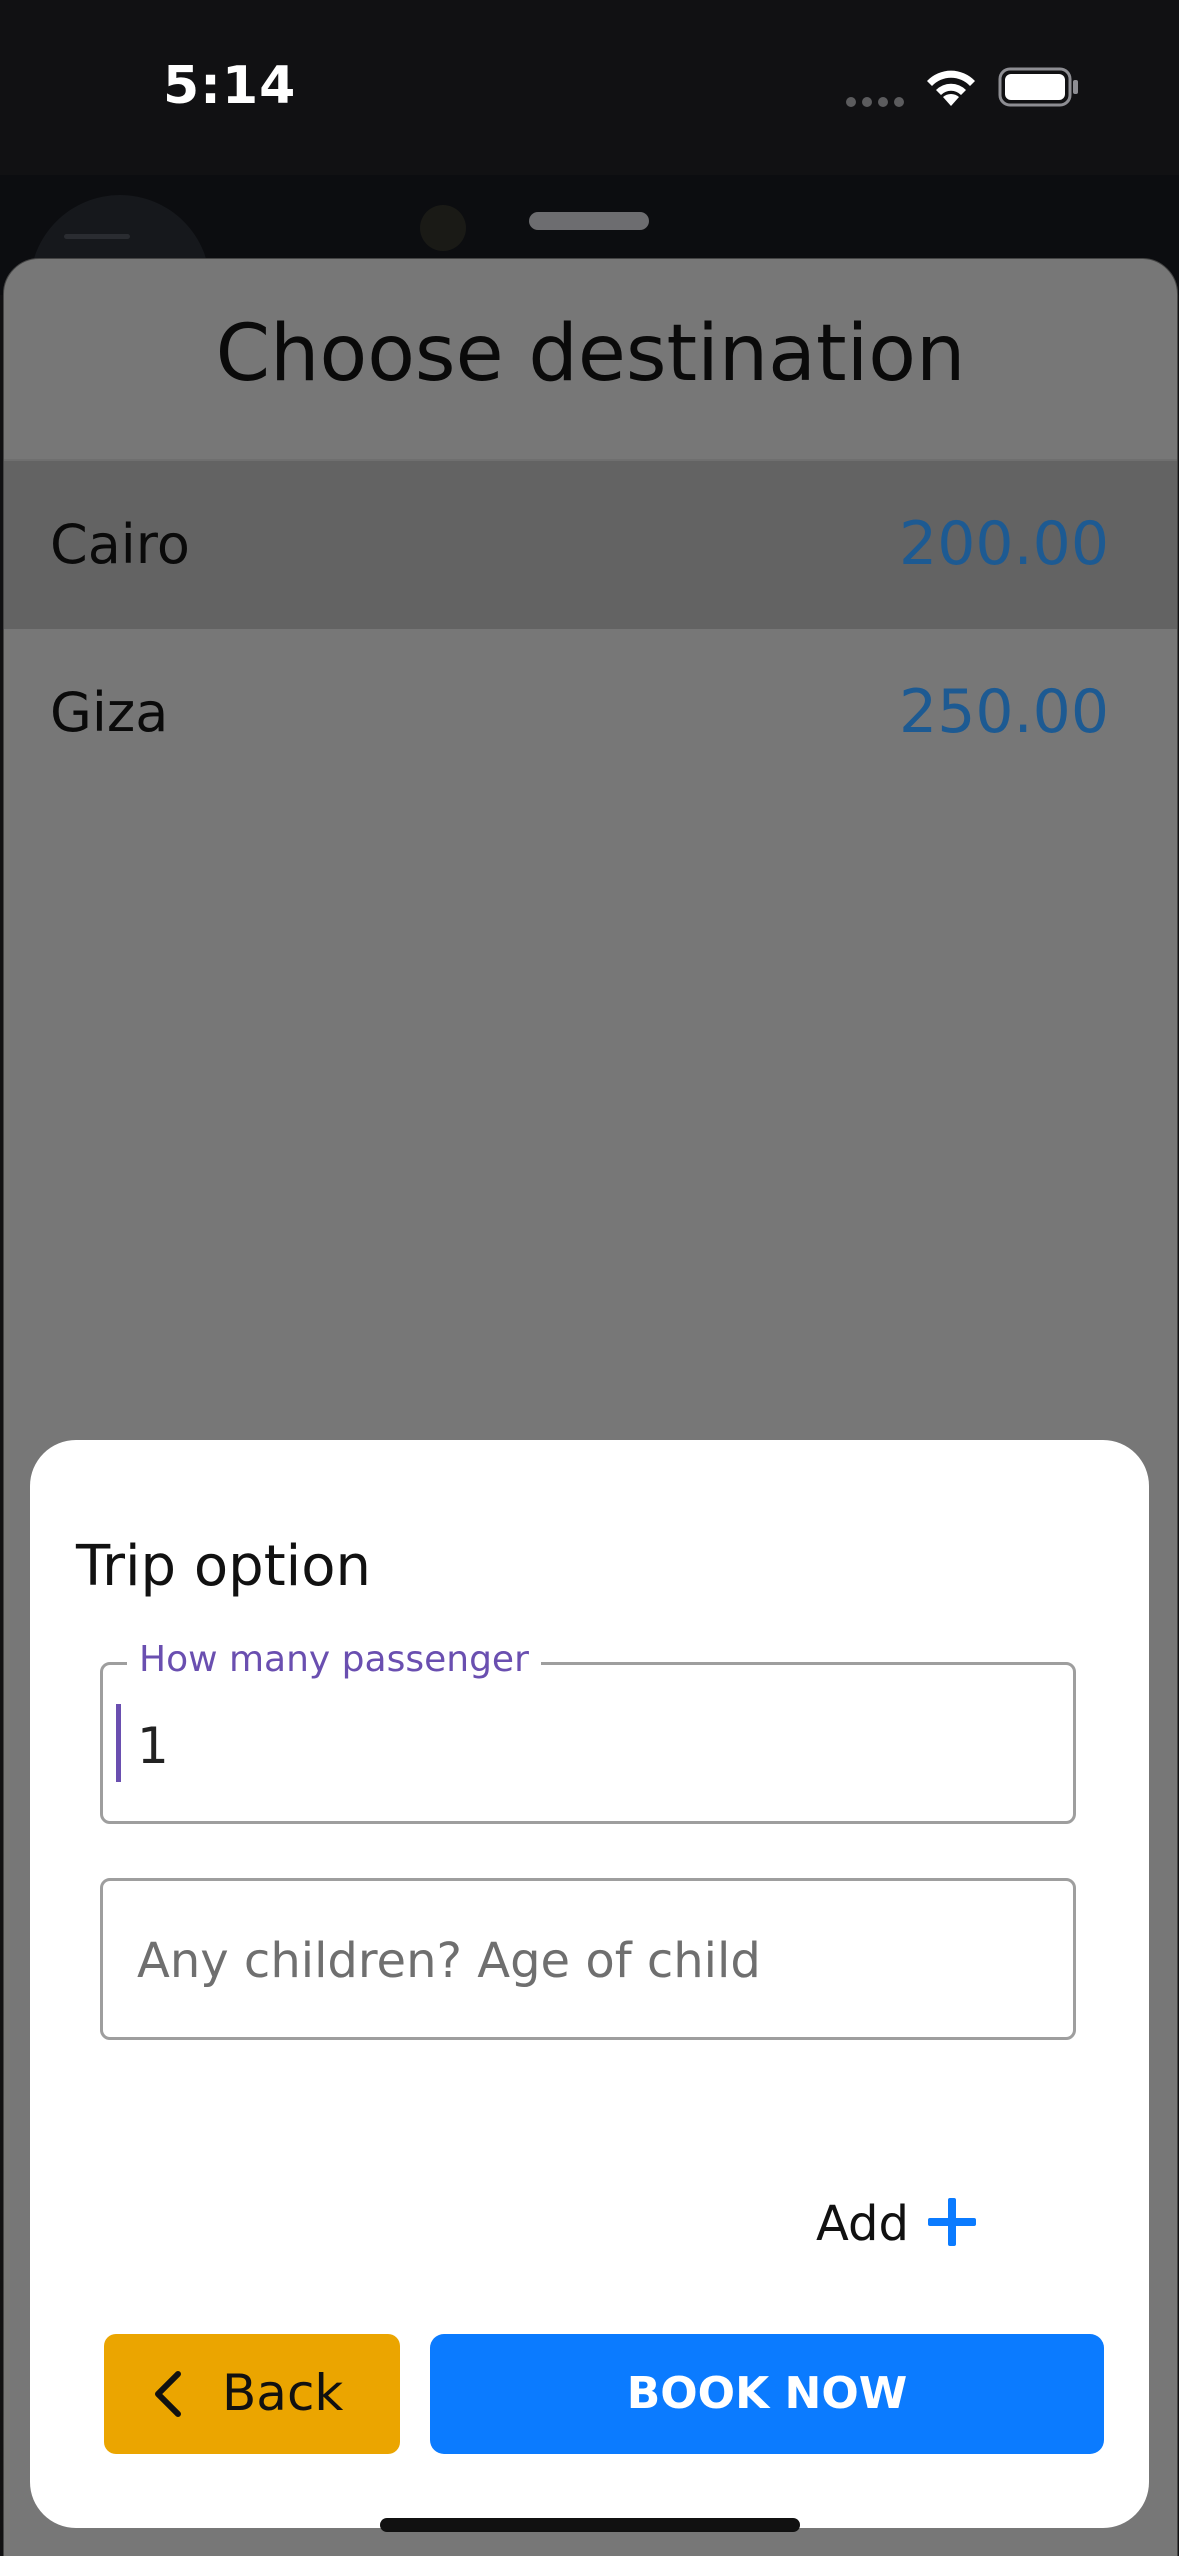 The width and height of the screenshot is (1179, 2556). Describe the element at coordinates (283, 2393) in the screenshot. I see `back-label: Back` at that location.